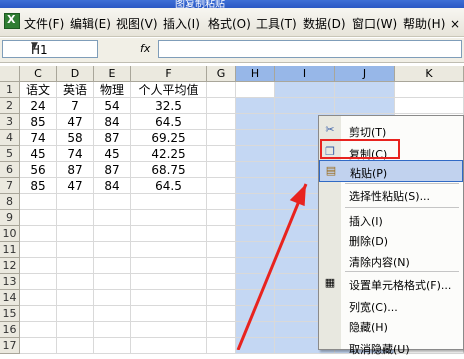 Image resolution: width=464 pixels, height=359 pixels. Describe the element at coordinates (366, 221) in the screenshot. I see `context-menu-label: 插入(I)` at that location.